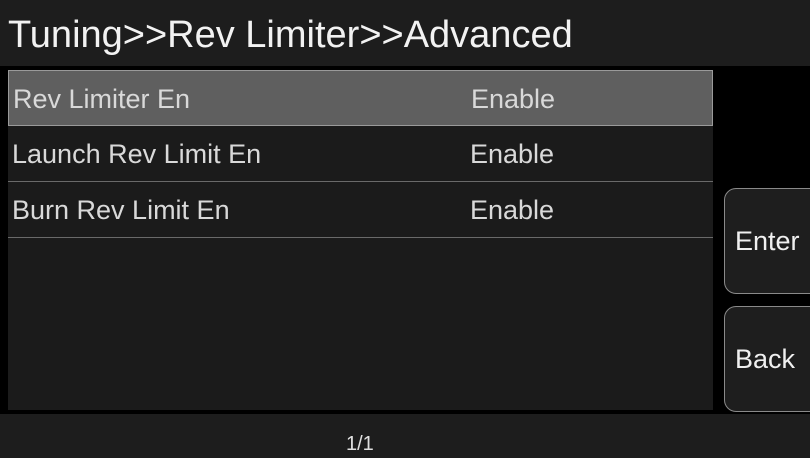 This screenshot has width=810, height=458. I want to click on enter-button: Enter, so click(767, 241).